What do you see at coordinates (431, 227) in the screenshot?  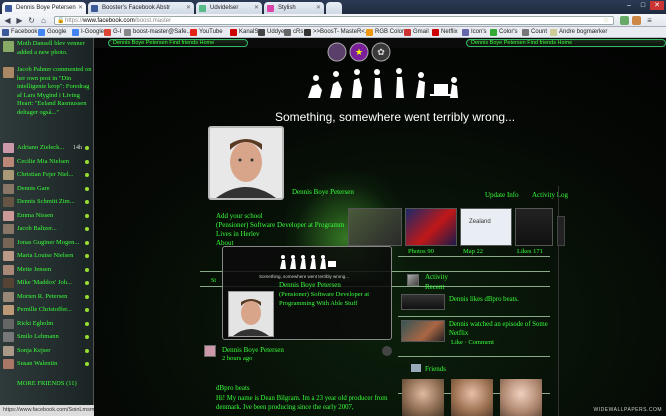 I see `photos-thumb` at bounding box center [431, 227].